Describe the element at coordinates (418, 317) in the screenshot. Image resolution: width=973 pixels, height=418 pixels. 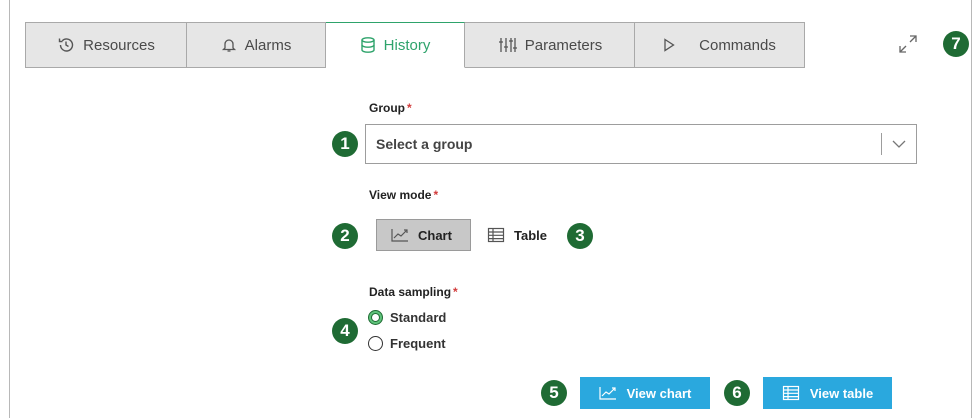
I see `sampling-standard-label: Standard` at that location.